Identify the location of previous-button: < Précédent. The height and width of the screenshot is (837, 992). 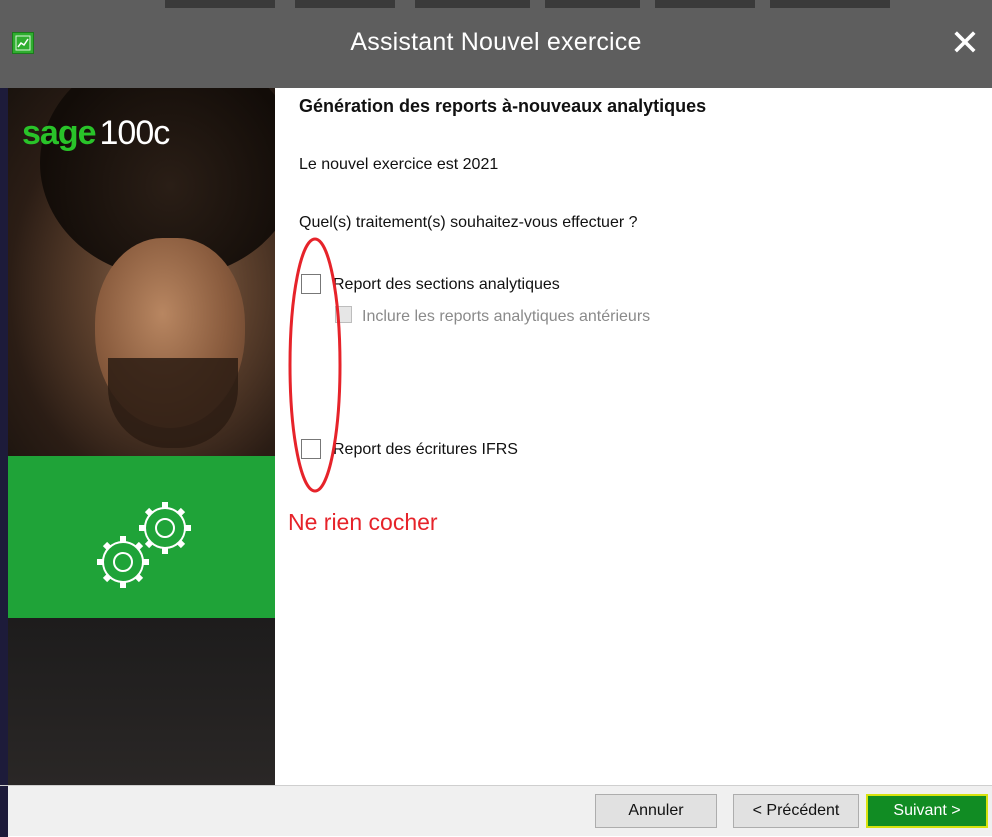
(796, 811).